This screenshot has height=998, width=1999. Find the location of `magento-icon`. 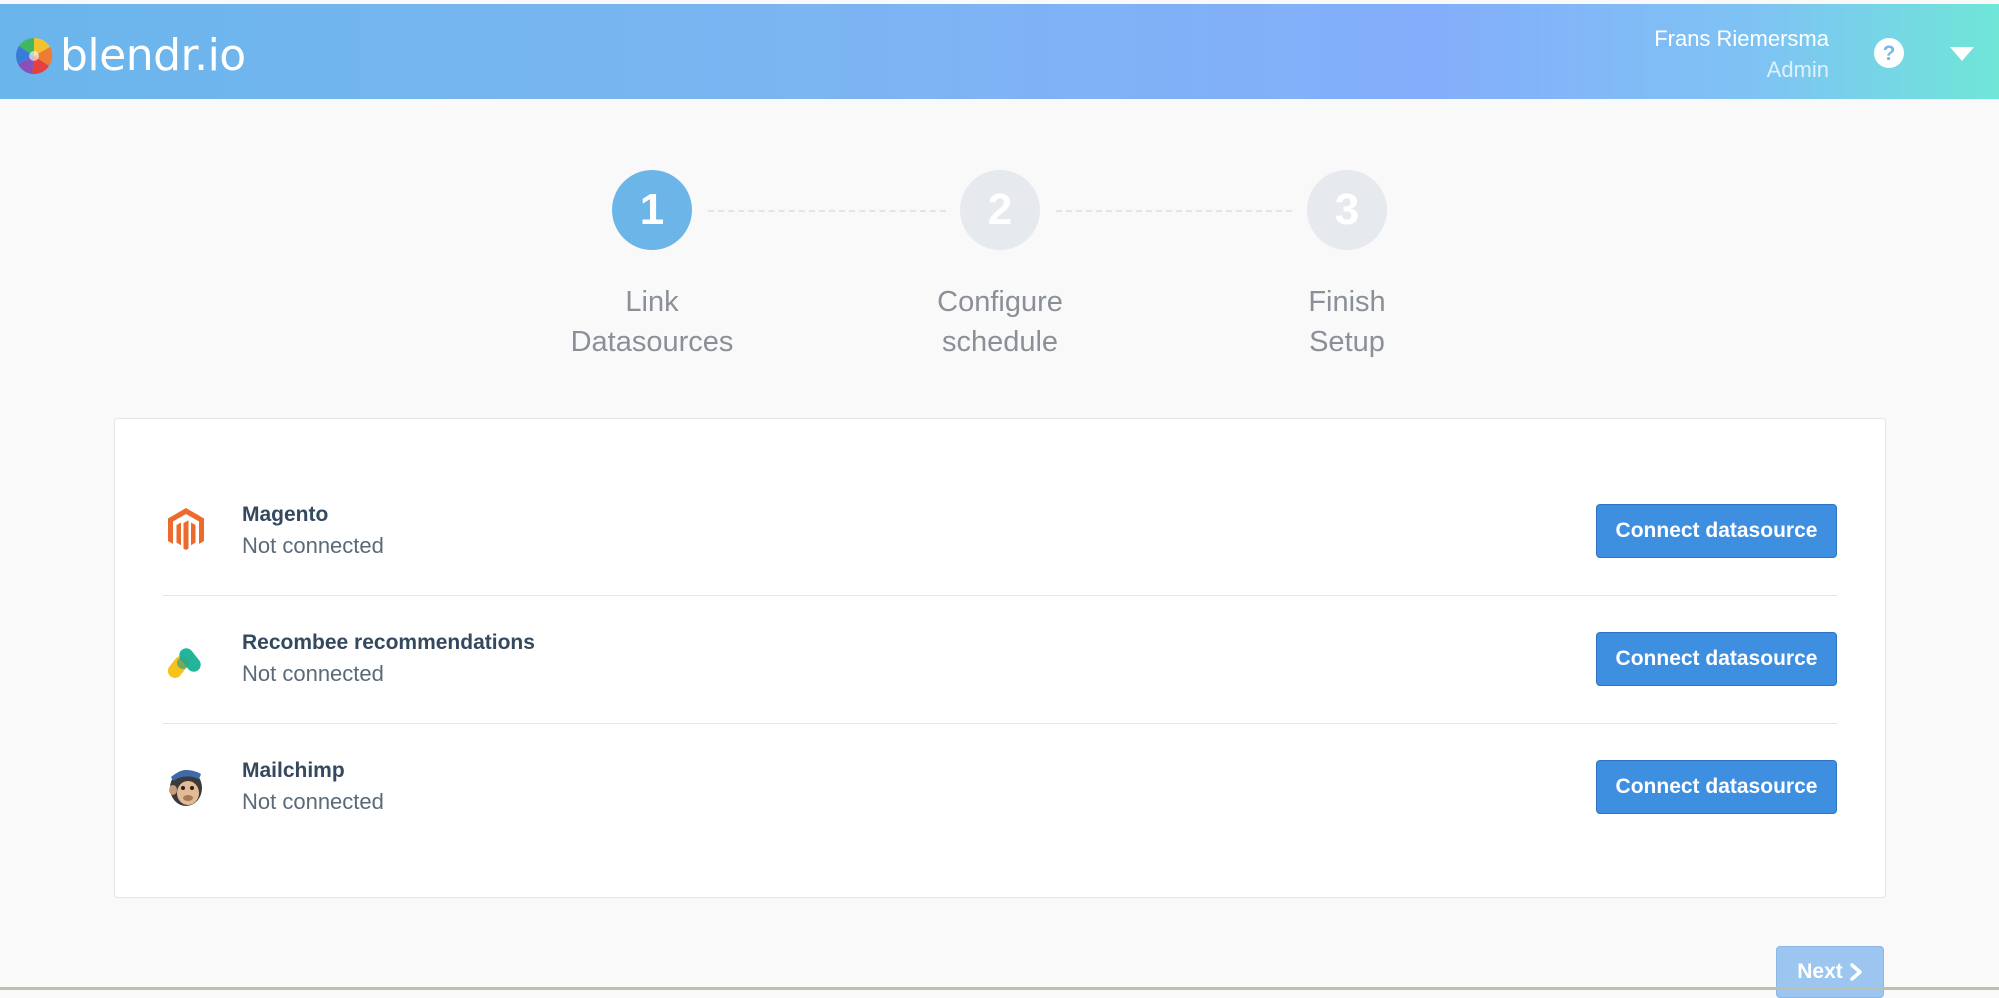

magento-icon is located at coordinates (186, 529).